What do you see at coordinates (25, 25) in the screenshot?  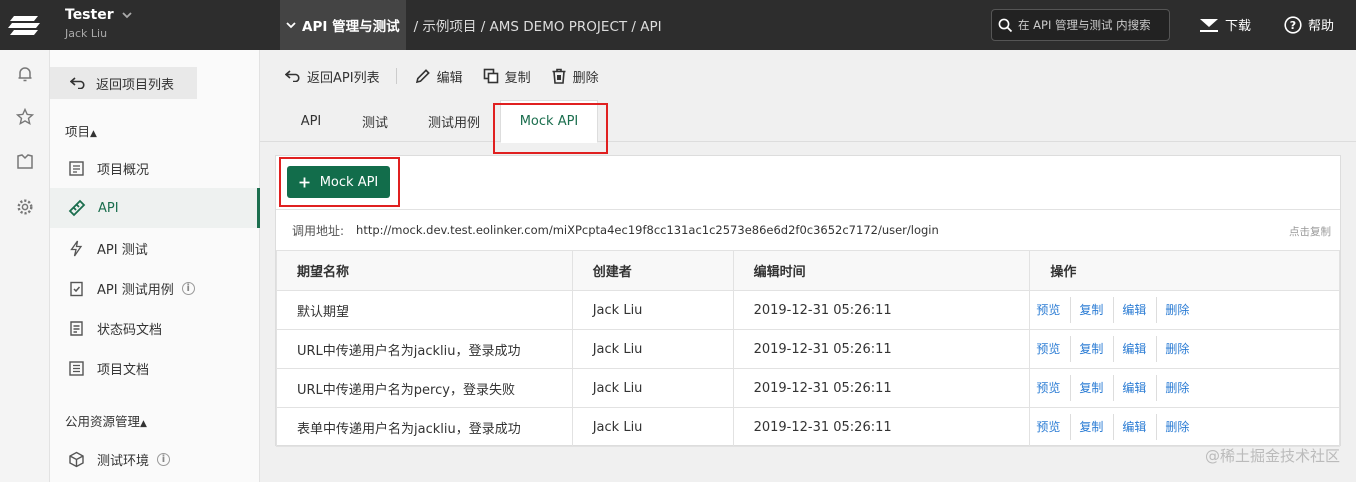 I see `logo-icon` at bounding box center [25, 25].